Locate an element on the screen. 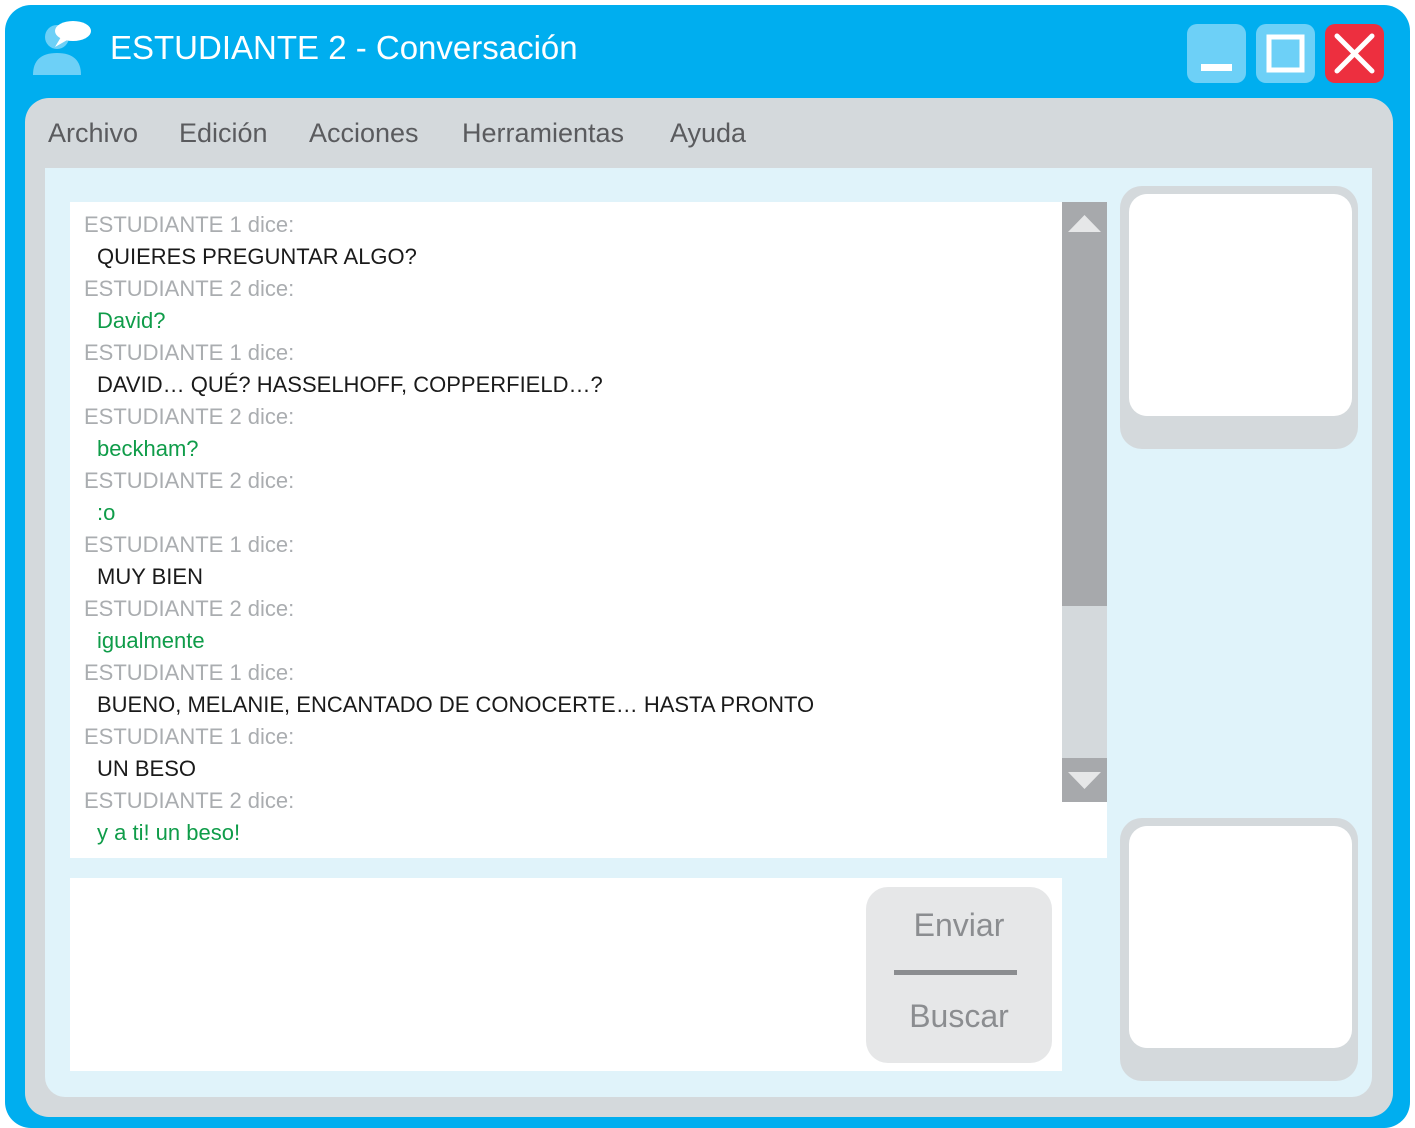 This screenshot has height=1128, width=1415. menu-edicion: Edición is located at coordinates (223, 133).